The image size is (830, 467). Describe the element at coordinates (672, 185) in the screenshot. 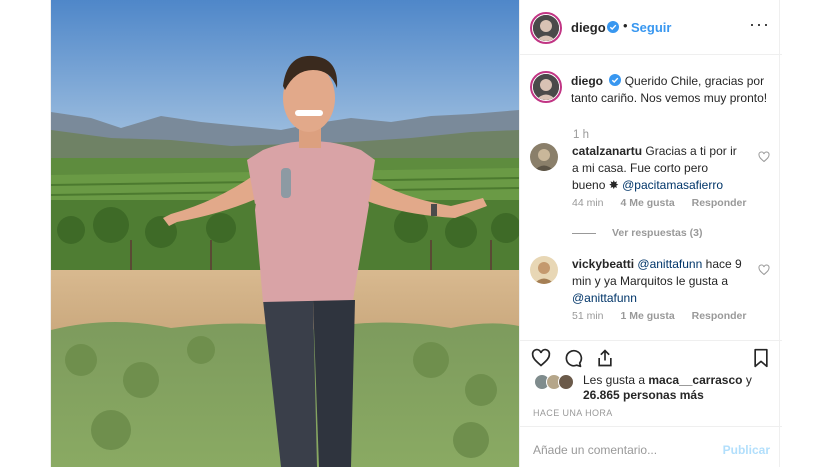

I see `comment-mention: @pacitamasafierro` at that location.